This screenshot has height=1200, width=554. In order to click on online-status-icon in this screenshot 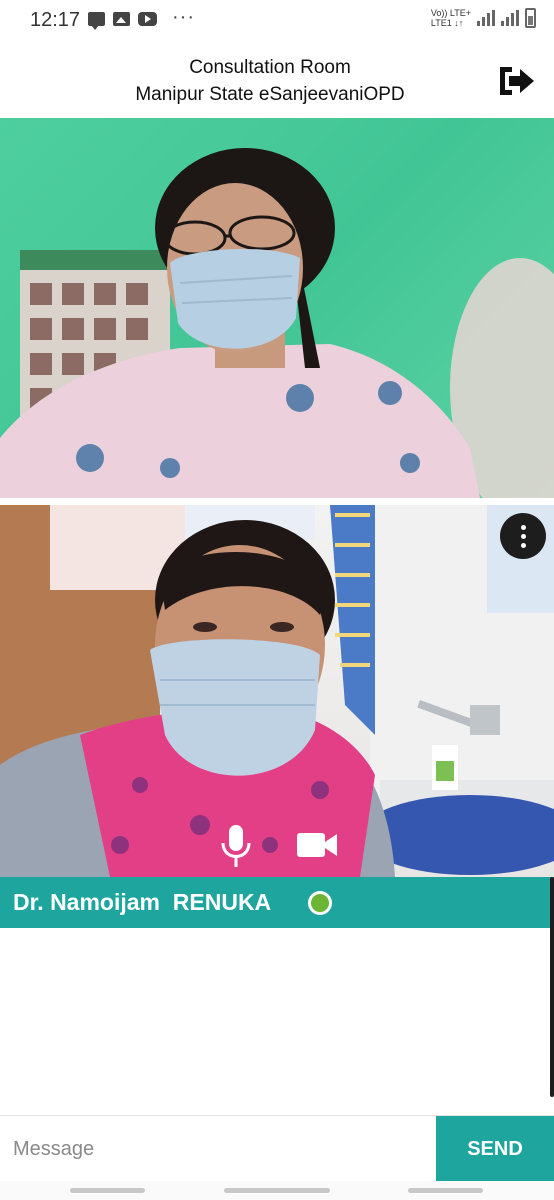, I will do `click(320, 903)`.